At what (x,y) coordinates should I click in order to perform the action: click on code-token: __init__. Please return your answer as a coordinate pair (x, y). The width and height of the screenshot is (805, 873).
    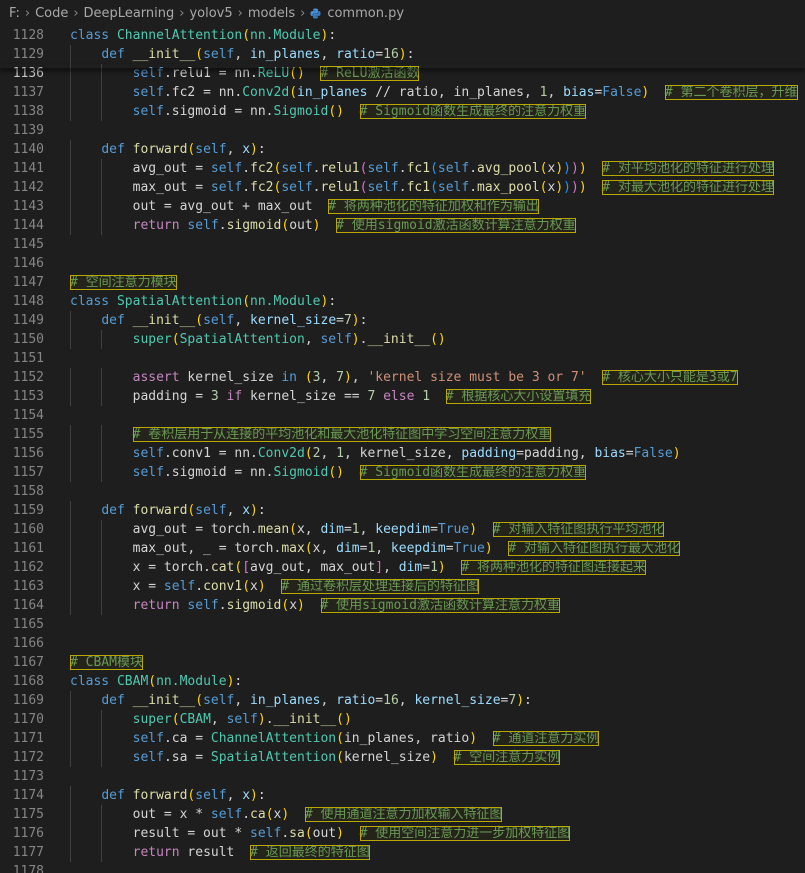
    Looking at the image, I should click on (164, 700).